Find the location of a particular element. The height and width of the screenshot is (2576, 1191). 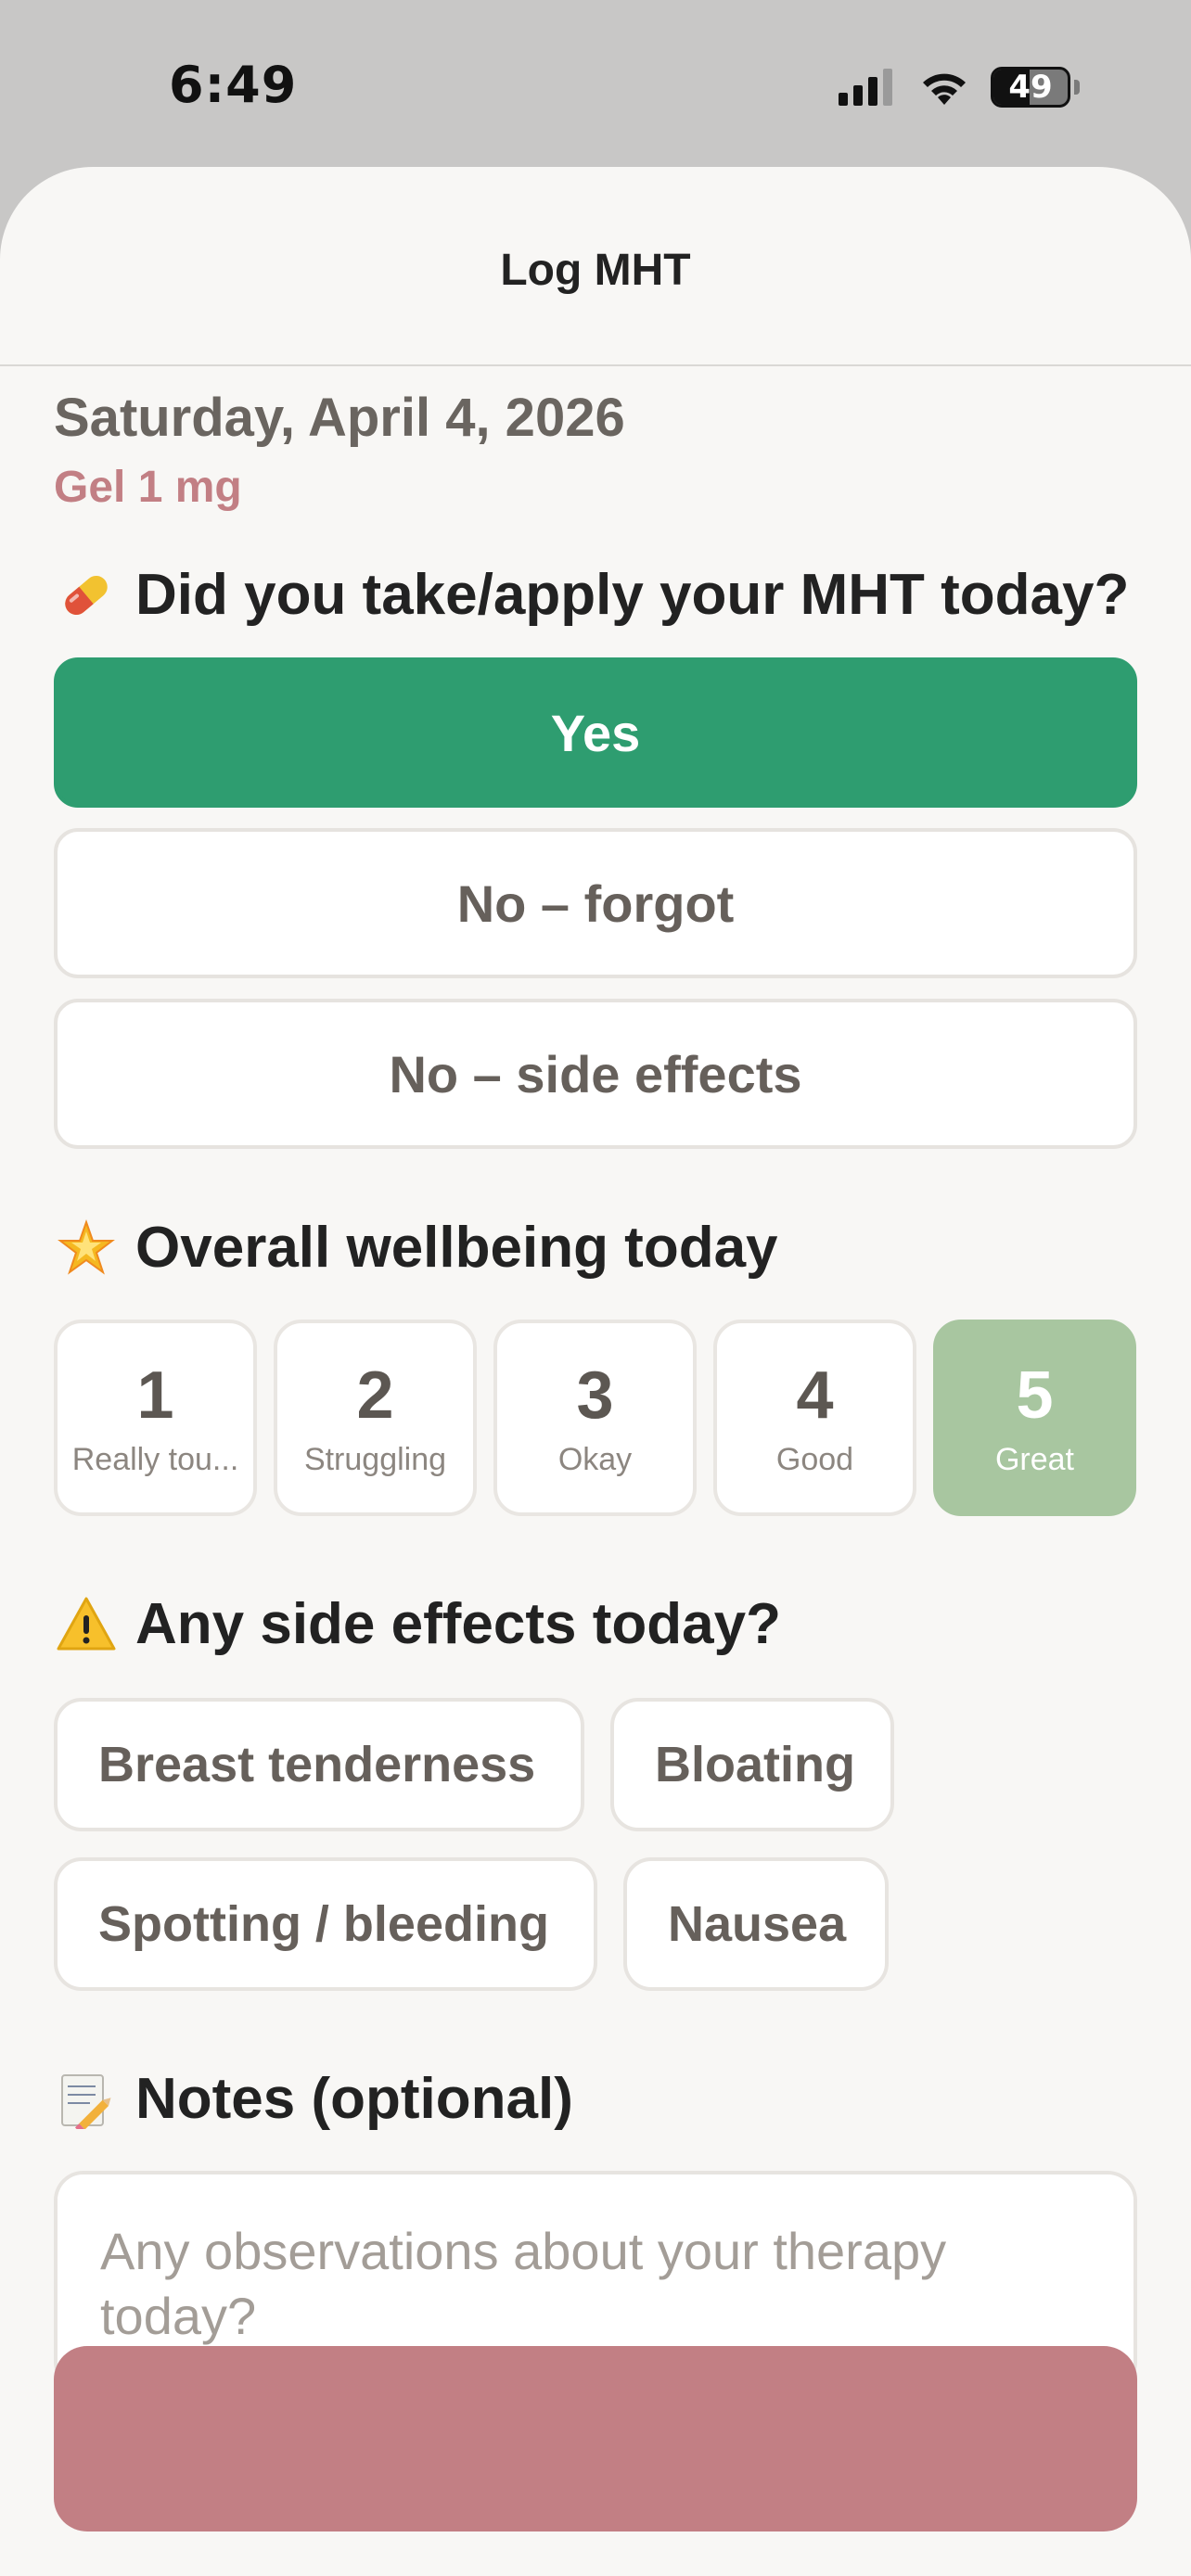

memo-icon is located at coordinates (86, 2099).